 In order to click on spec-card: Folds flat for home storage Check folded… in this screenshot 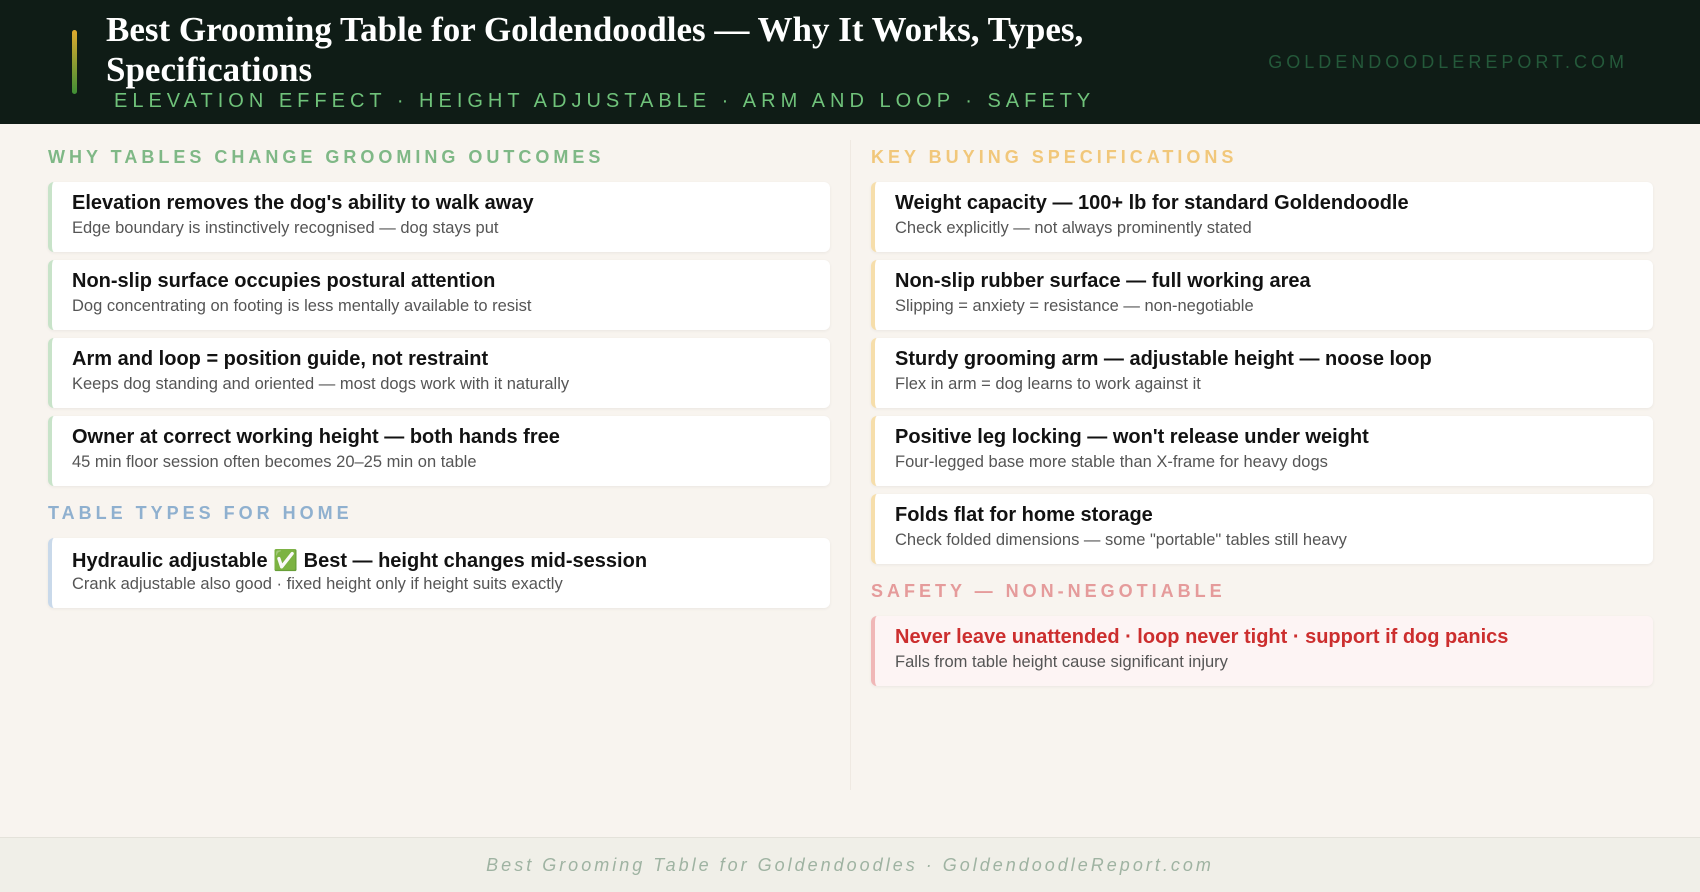, I will do `click(1262, 529)`.